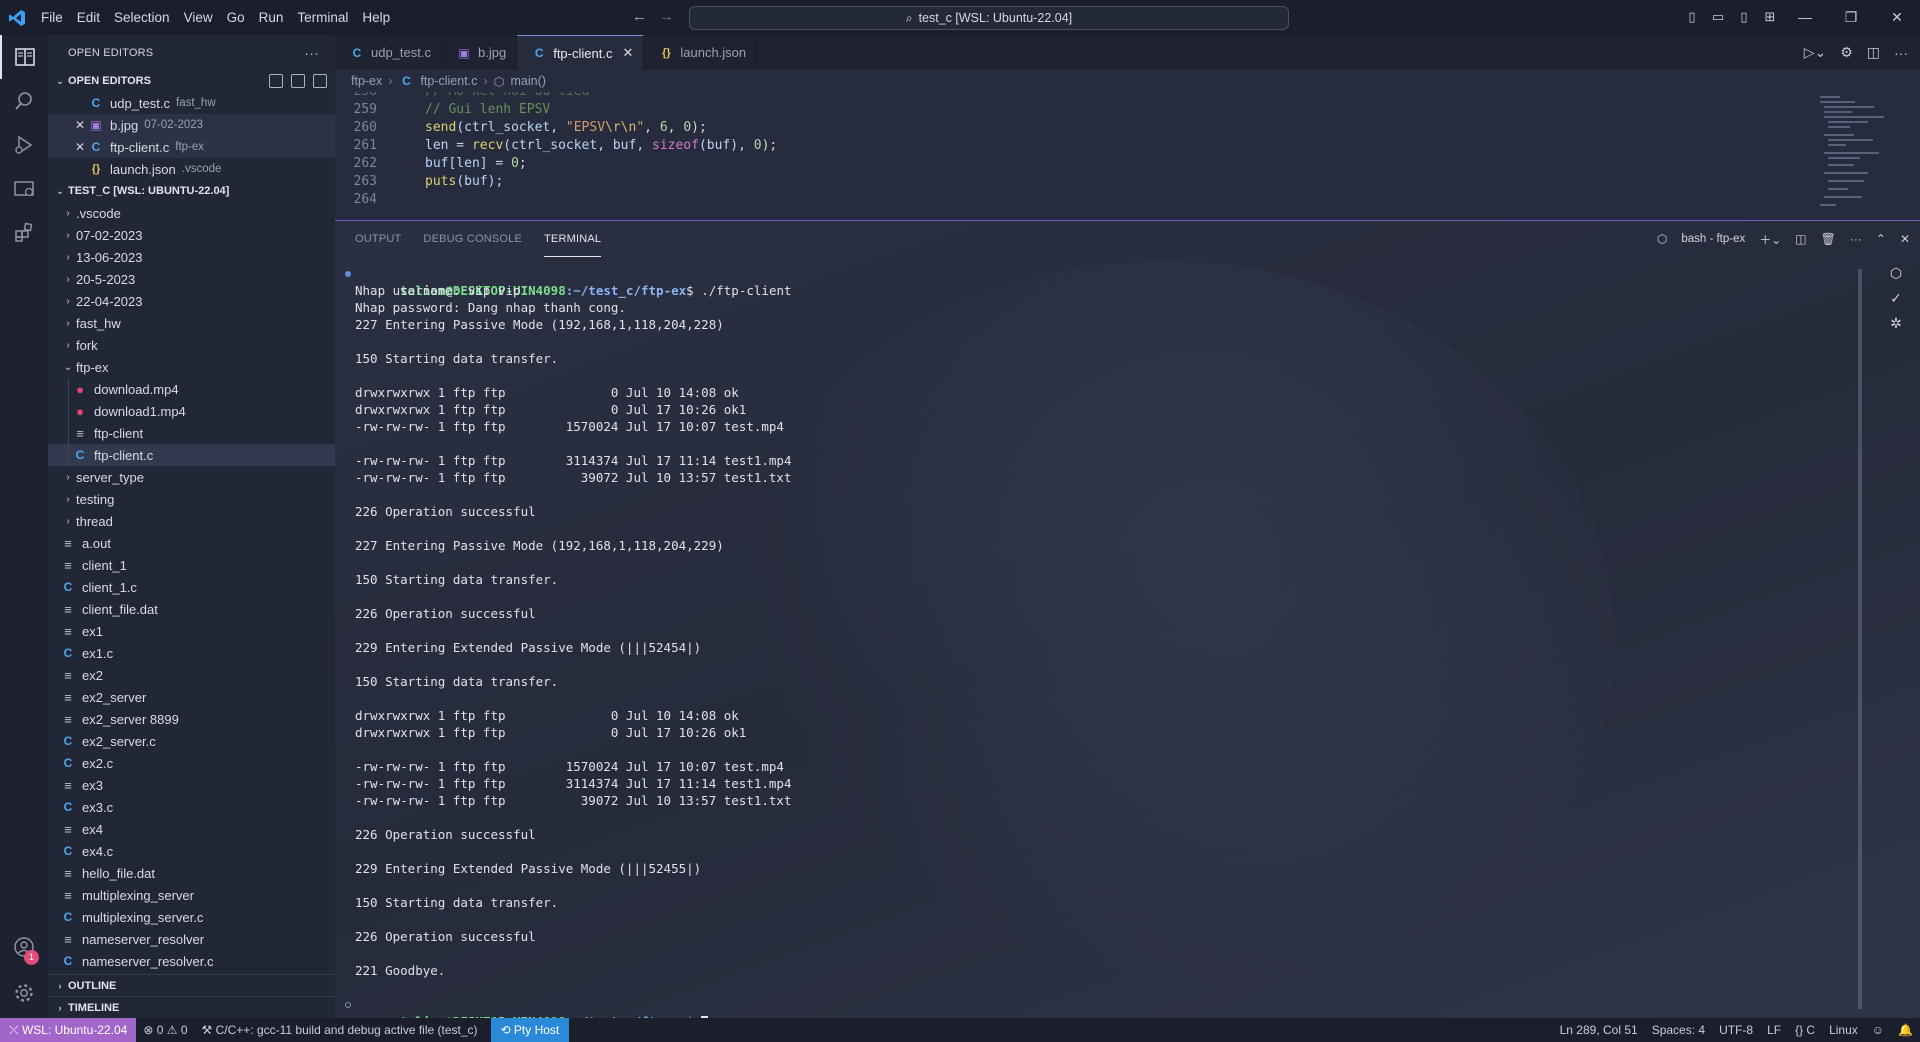 This screenshot has width=1920, height=1042. Describe the element at coordinates (191, 675) in the screenshot. I see `file-item: ≡ ex2` at that location.